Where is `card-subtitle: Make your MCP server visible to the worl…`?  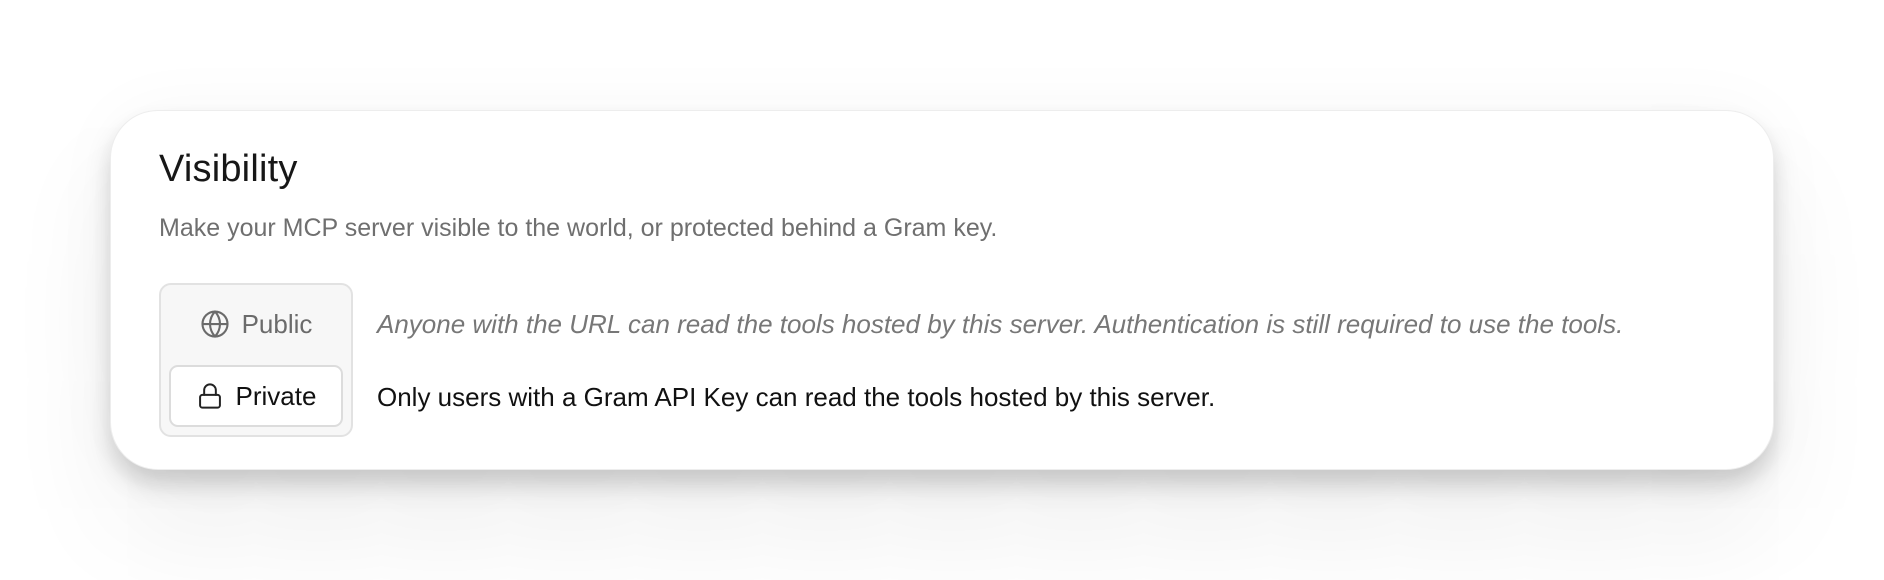 card-subtitle: Make your MCP server visible to the worl… is located at coordinates (578, 228).